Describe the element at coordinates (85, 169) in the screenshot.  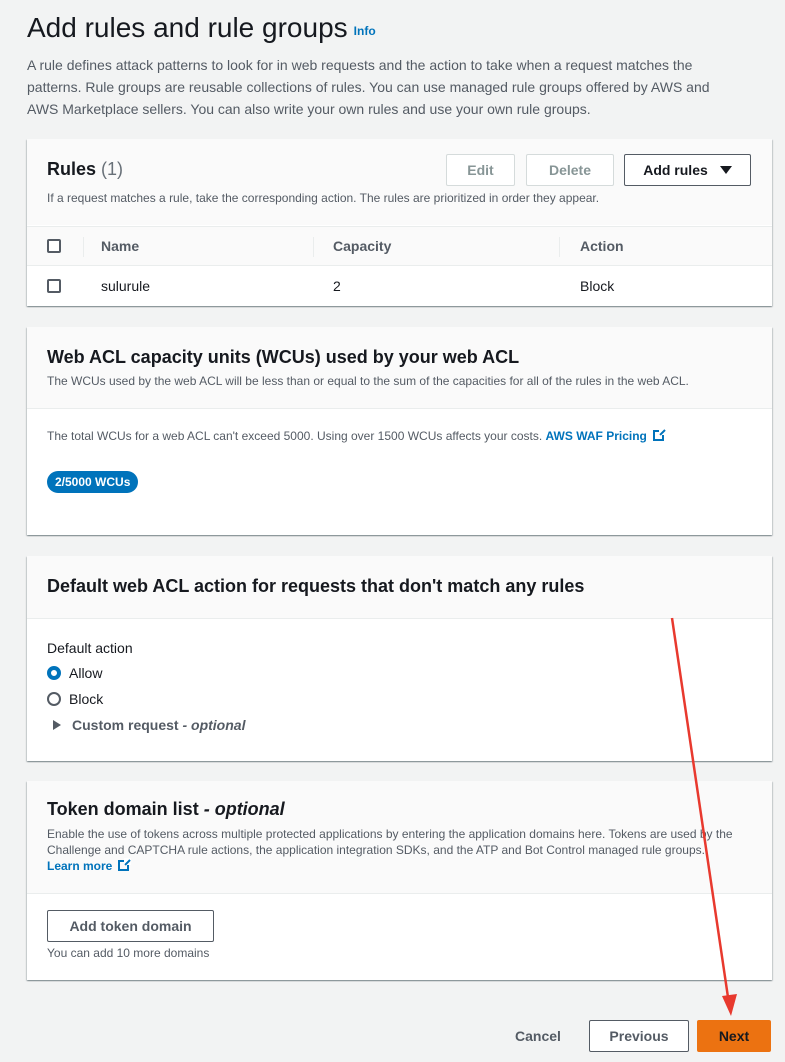
I see `rules-title: Rules (1)` at that location.